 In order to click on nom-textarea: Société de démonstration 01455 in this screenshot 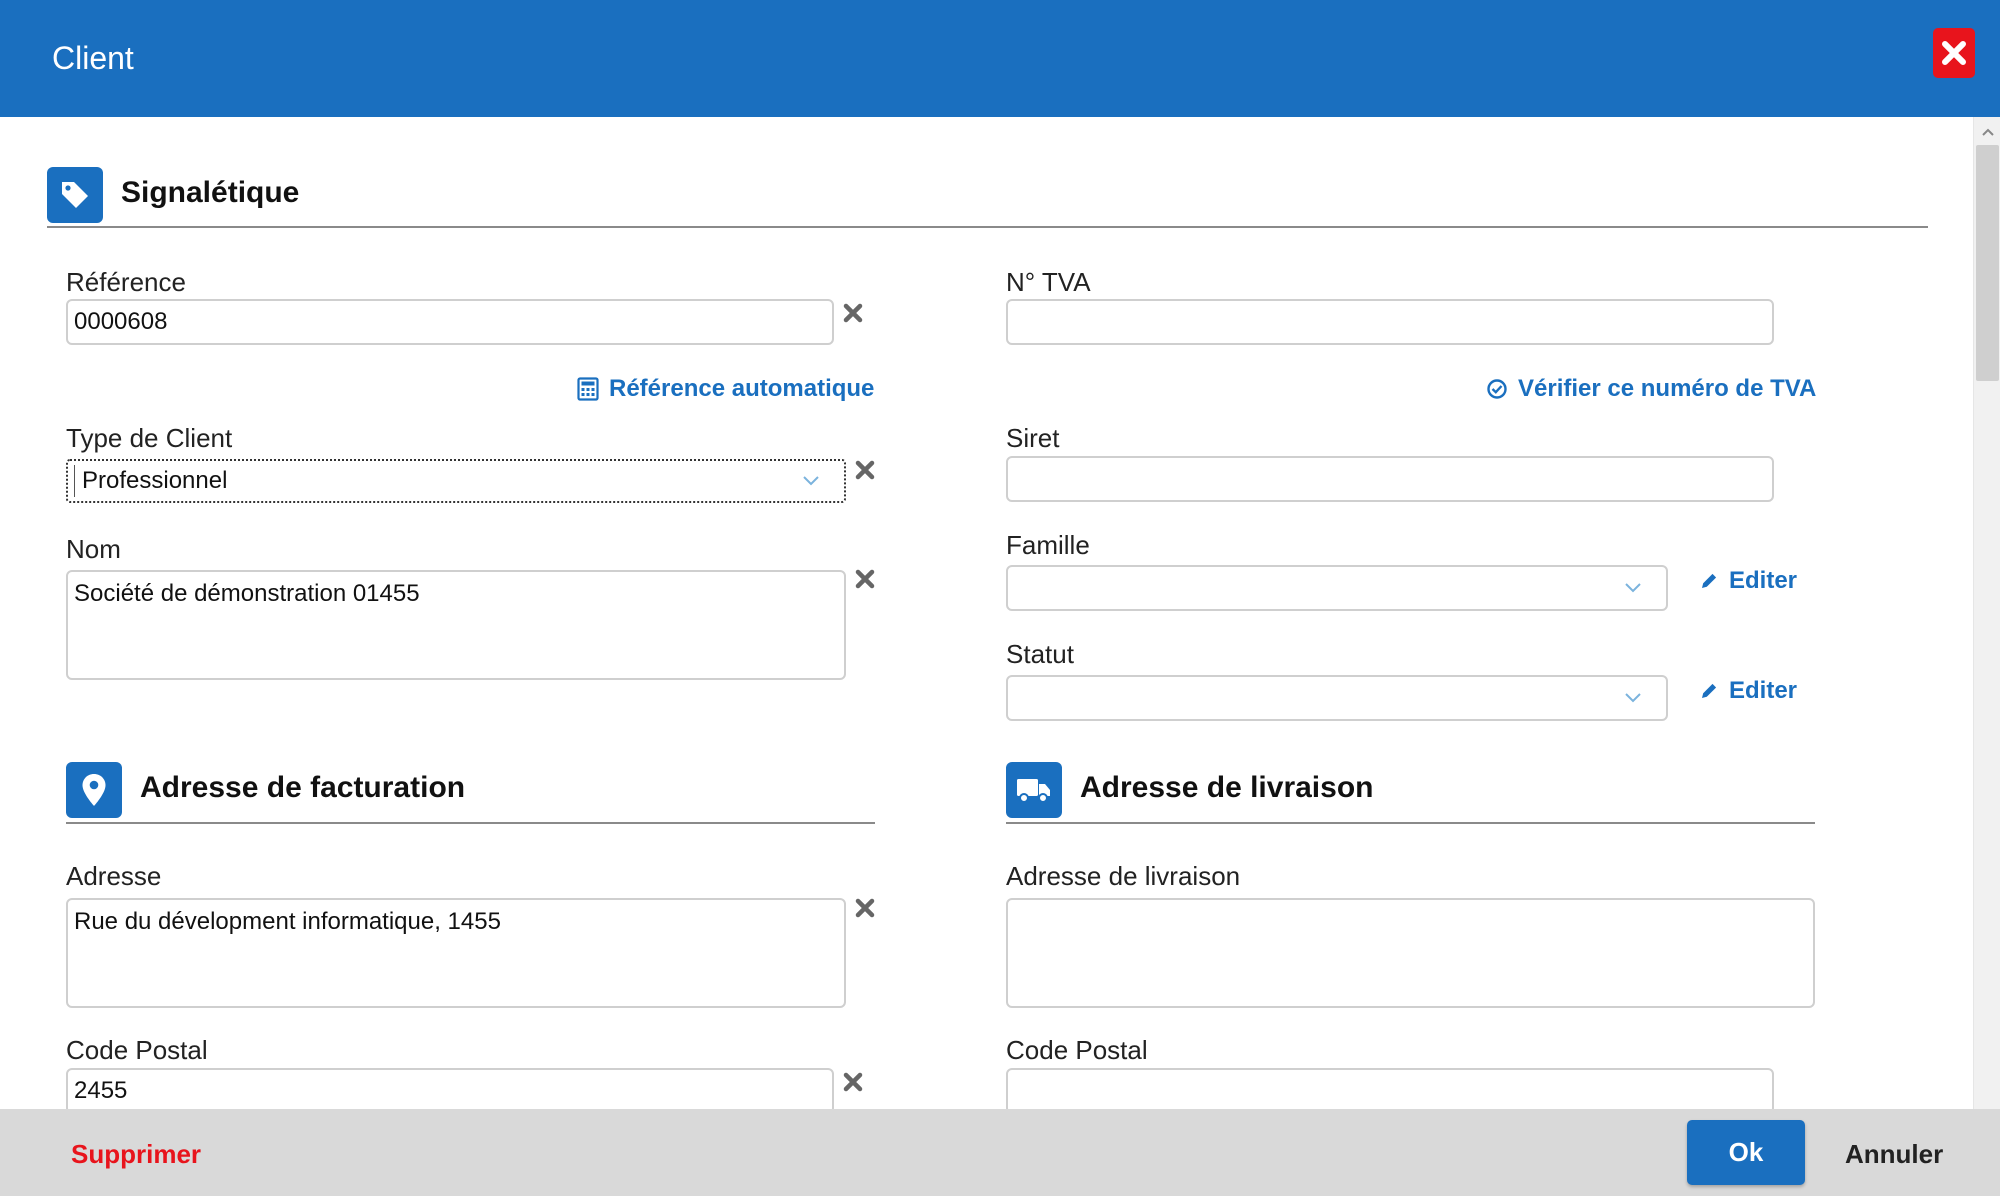, I will do `click(456, 625)`.